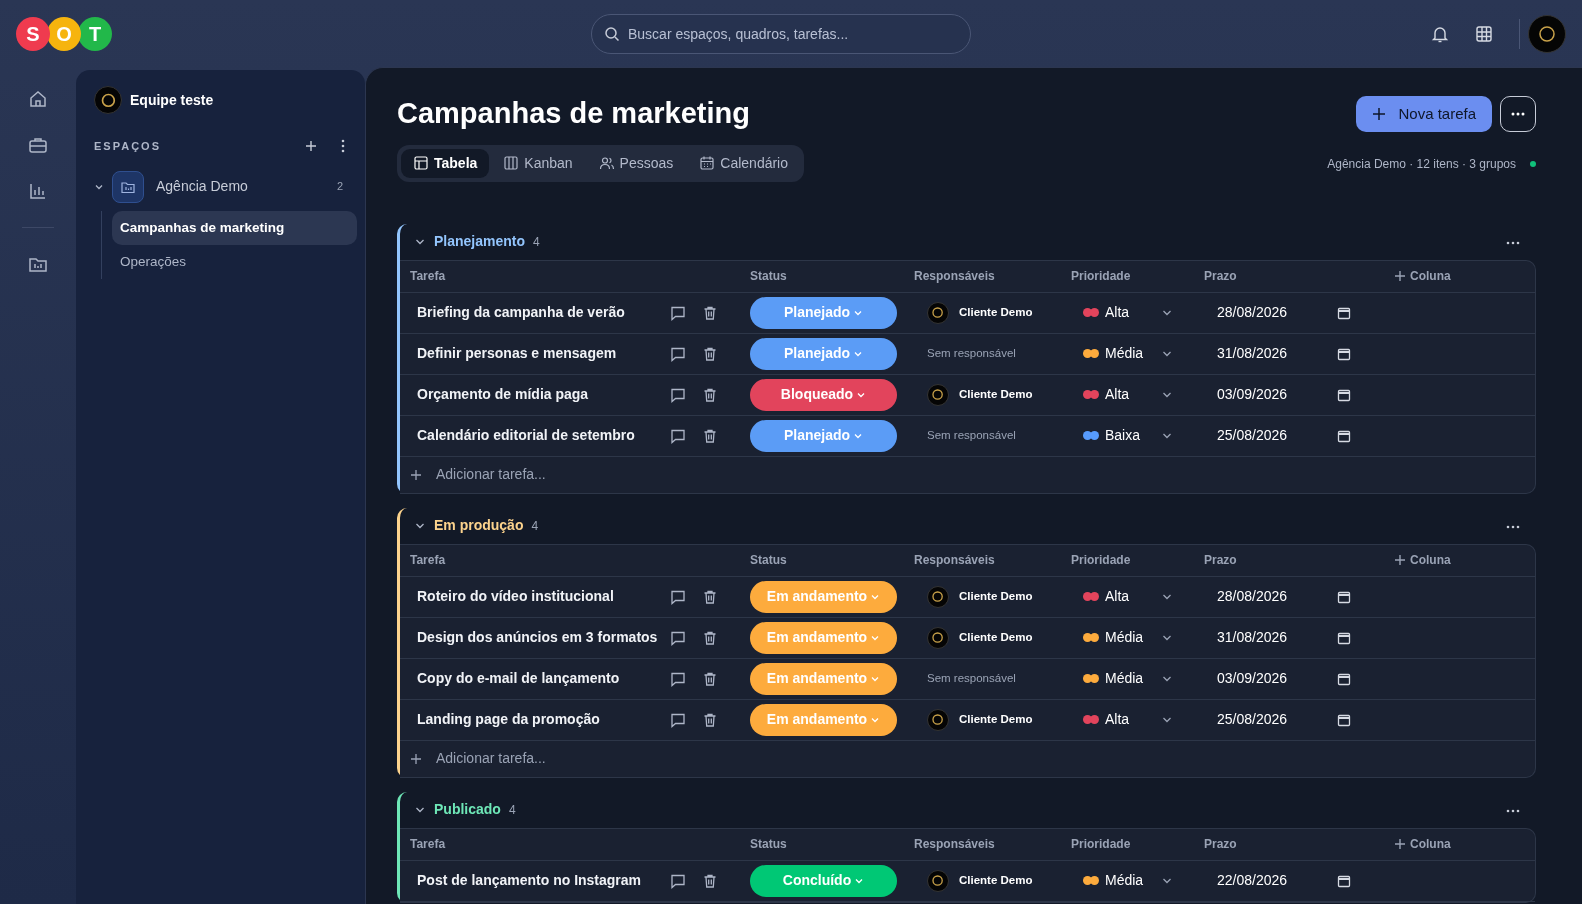  Describe the element at coordinates (823, 394) in the screenshot. I see `status-pill: Bloqueado` at that location.